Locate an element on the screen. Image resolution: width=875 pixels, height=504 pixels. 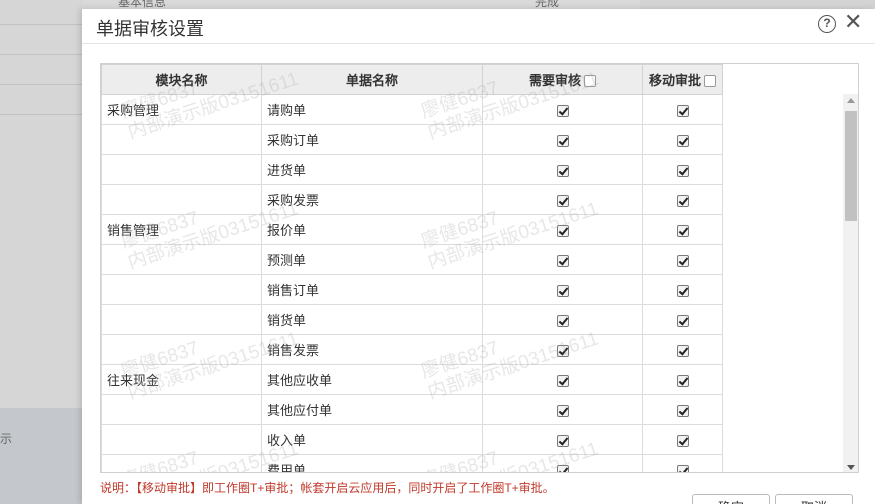
table-row: 采购发票 is located at coordinates (412, 199).